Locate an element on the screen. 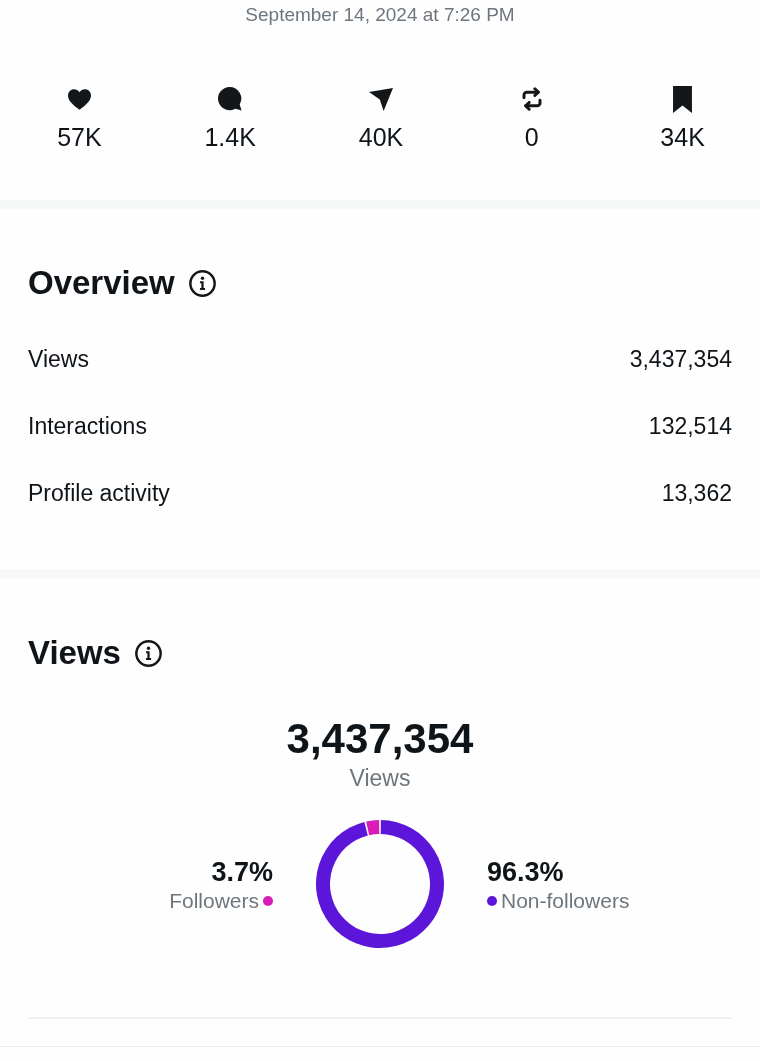 The image size is (760, 1061). bookmark-icon is located at coordinates (683, 99).